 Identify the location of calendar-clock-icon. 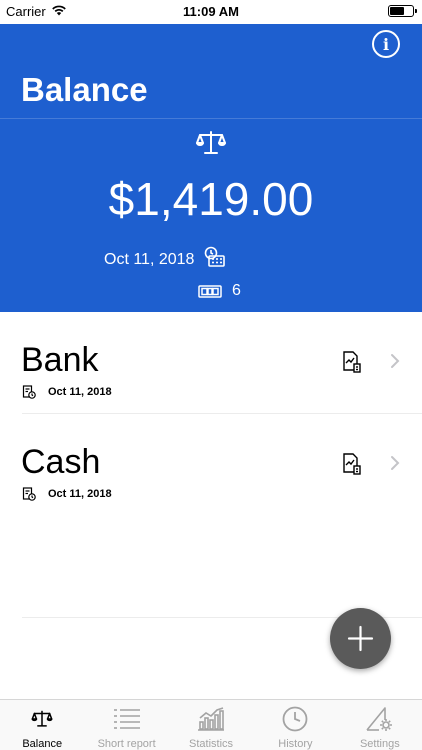
(215, 259).